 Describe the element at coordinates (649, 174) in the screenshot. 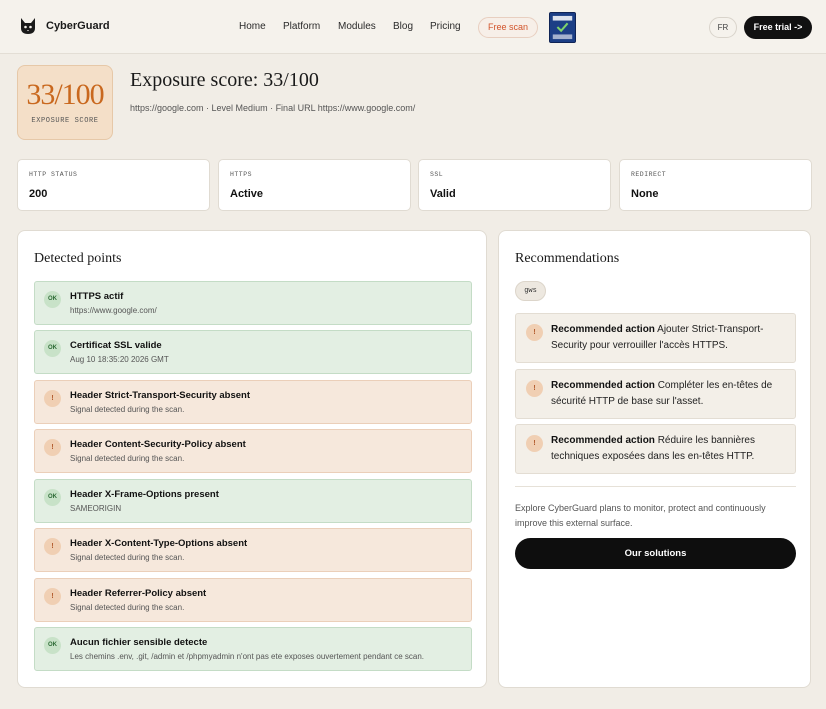

I see `stat-label: REDIRECT` at that location.